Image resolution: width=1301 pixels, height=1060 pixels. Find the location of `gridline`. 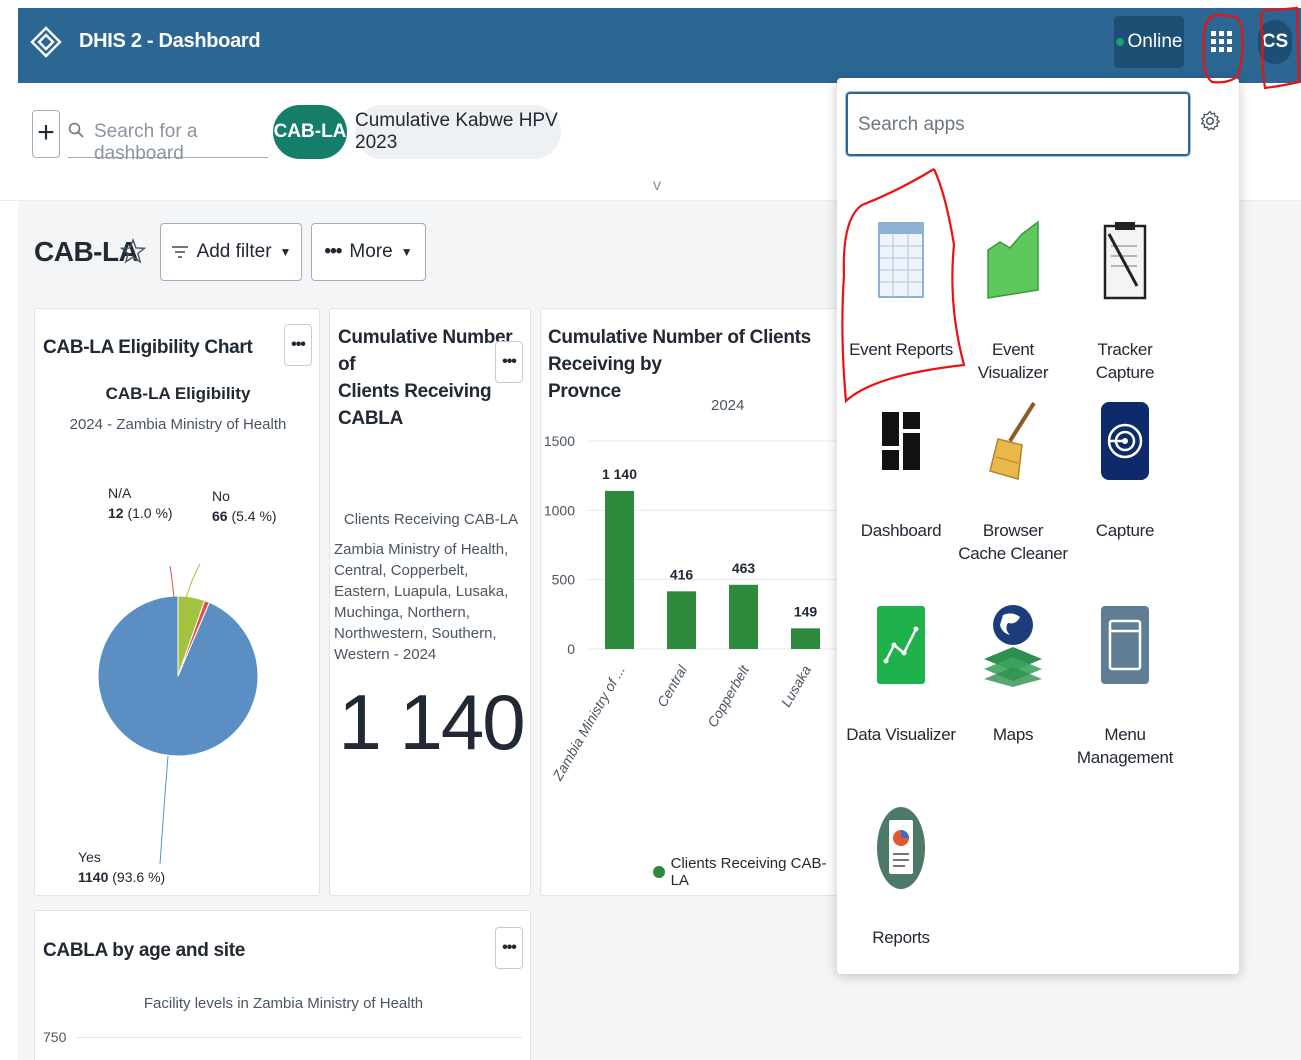

gridline is located at coordinates (299, 1037).